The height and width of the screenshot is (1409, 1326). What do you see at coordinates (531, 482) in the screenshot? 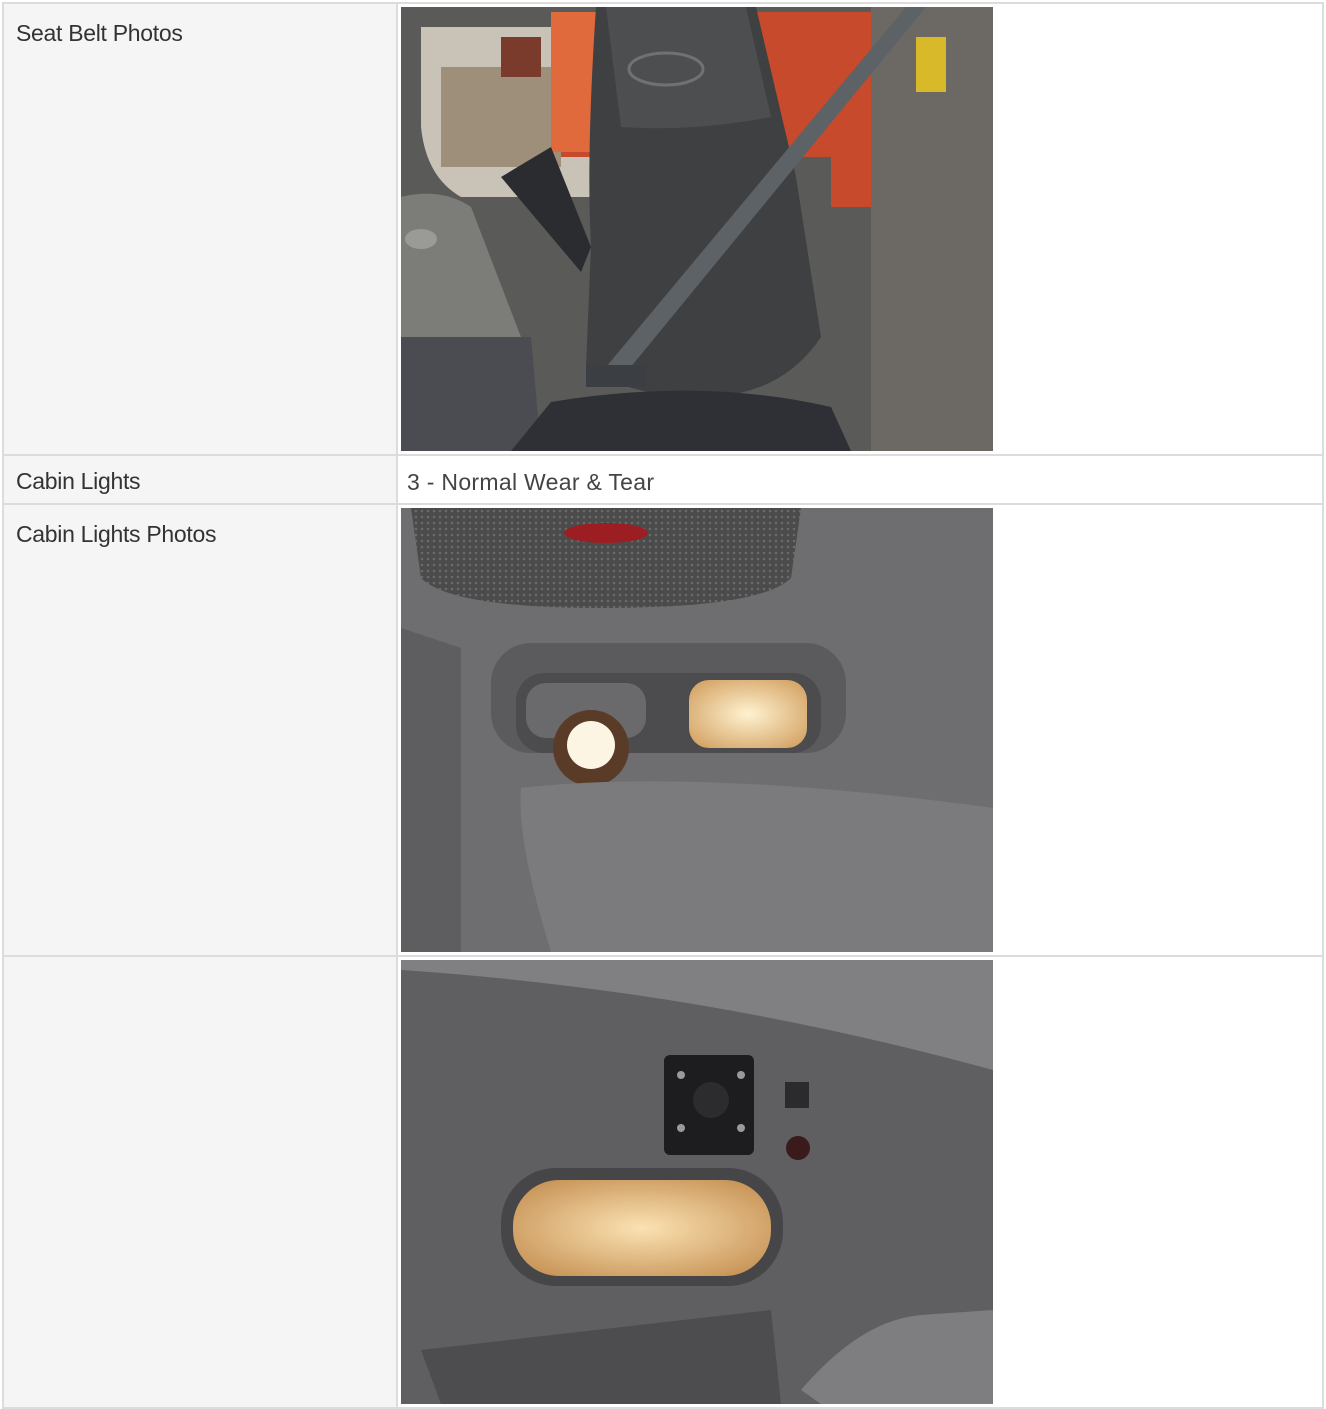
I see `cabin-lights-rating: 3 - Normal Wear & Tear` at bounding box center [531, 482].